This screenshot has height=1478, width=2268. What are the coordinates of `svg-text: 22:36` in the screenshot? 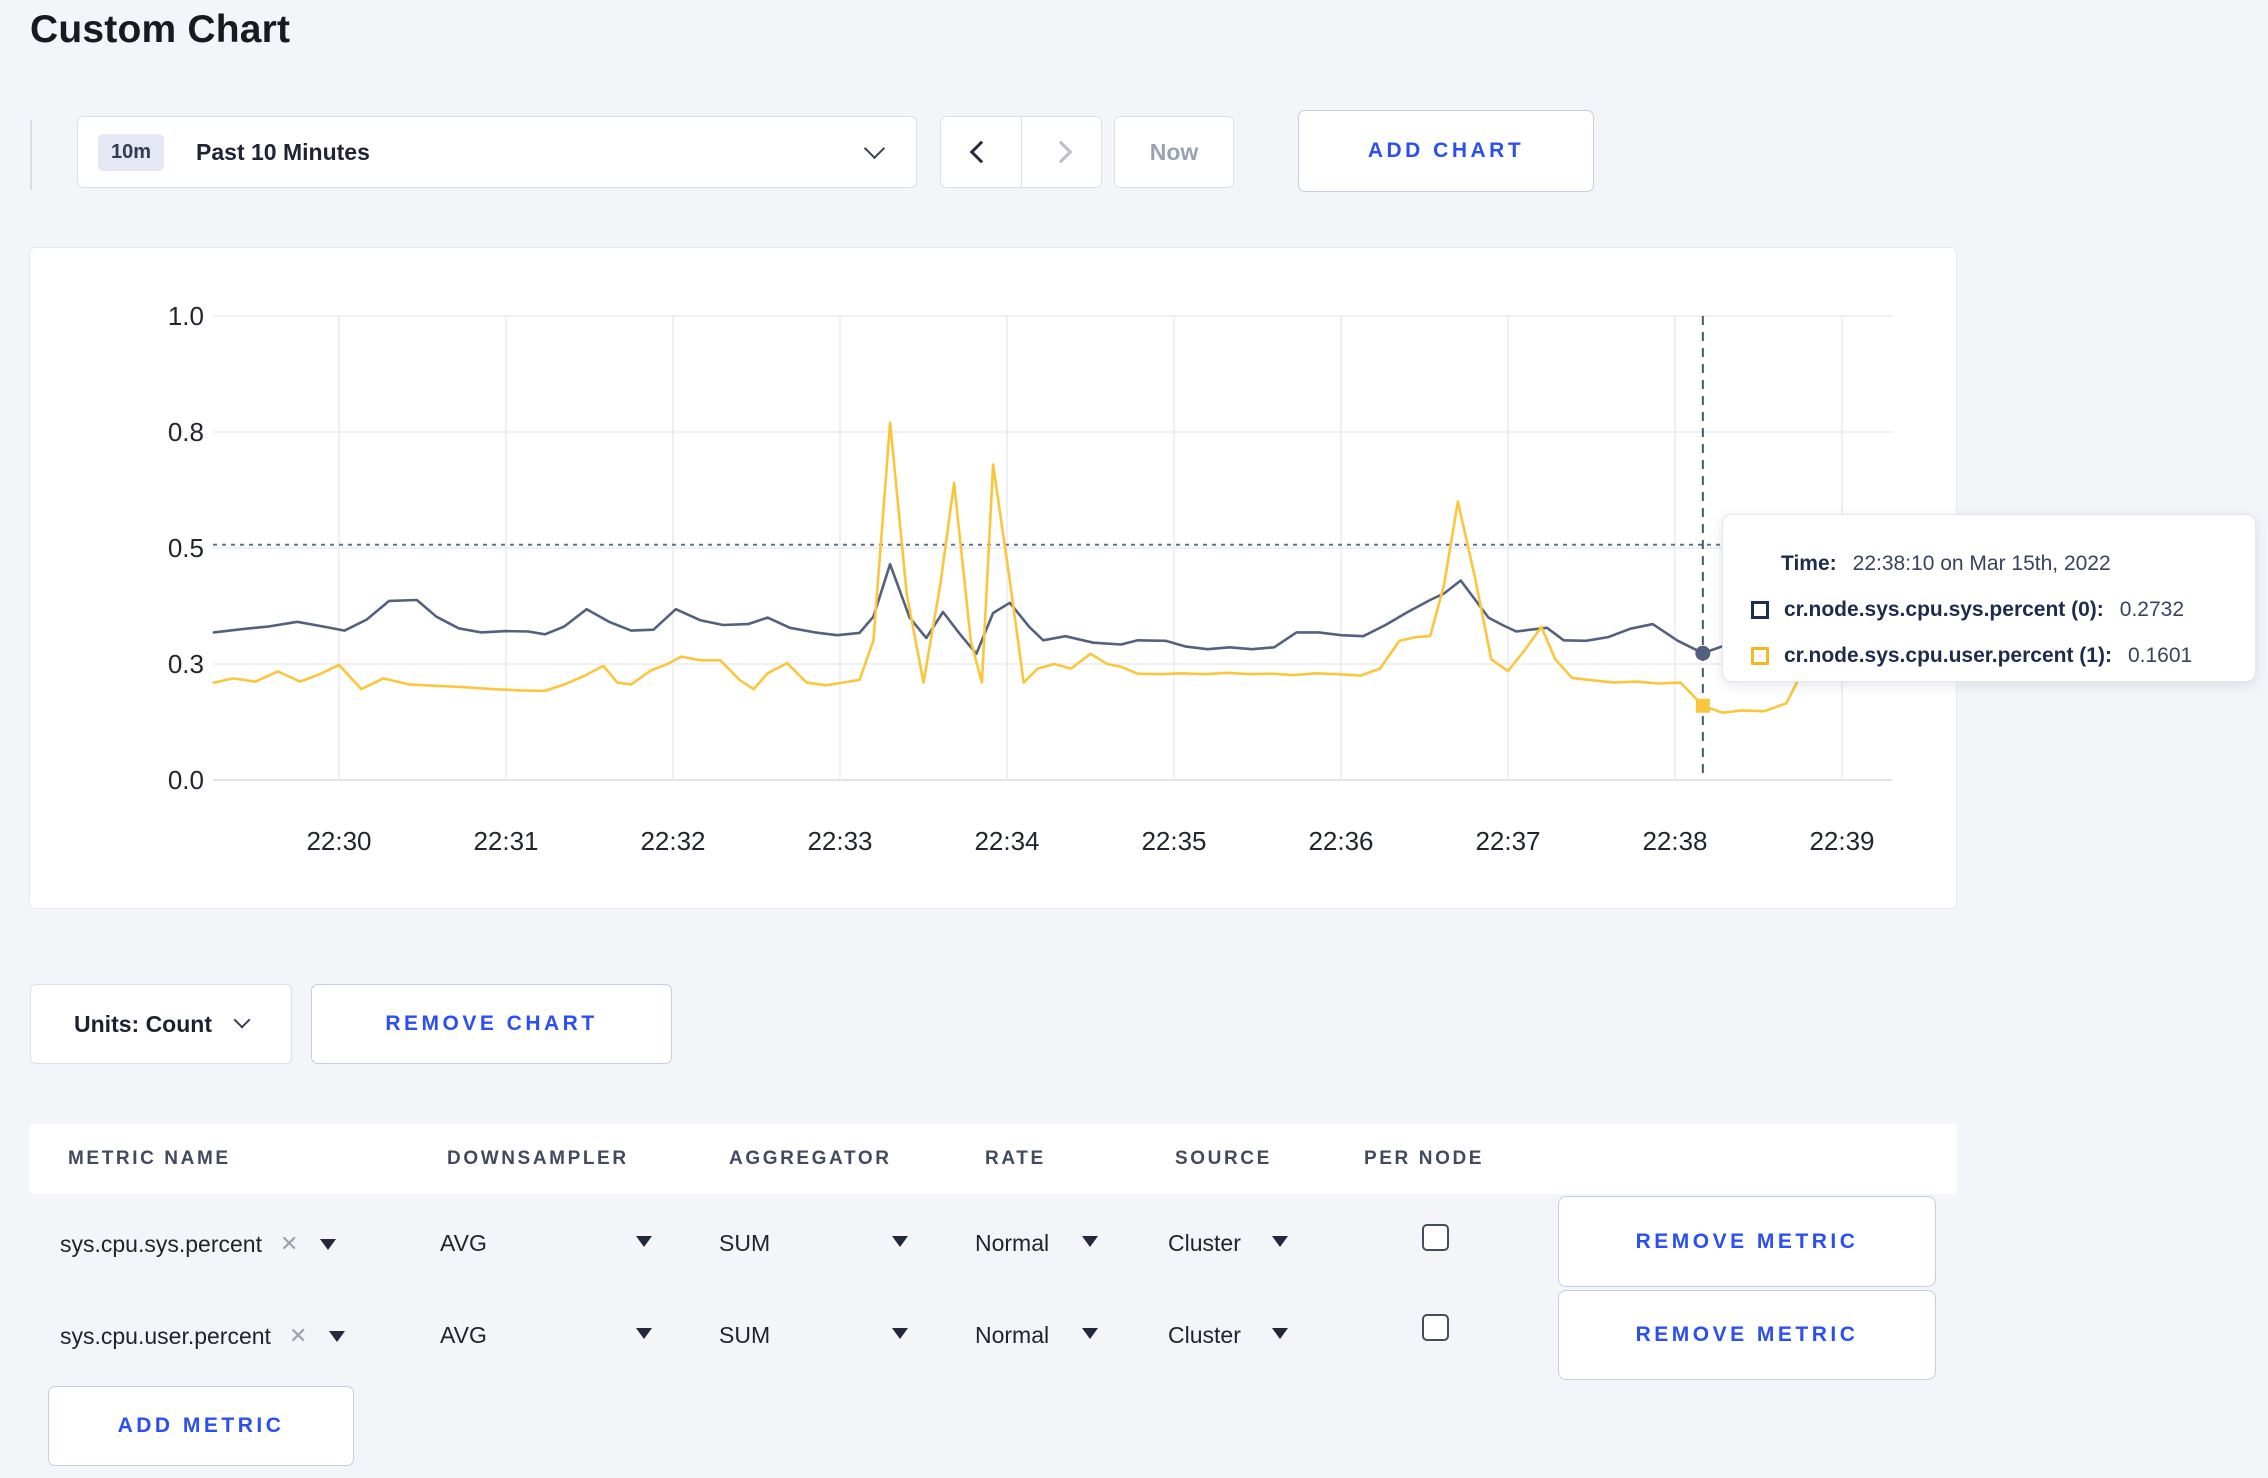 It's located at (1340, 841).